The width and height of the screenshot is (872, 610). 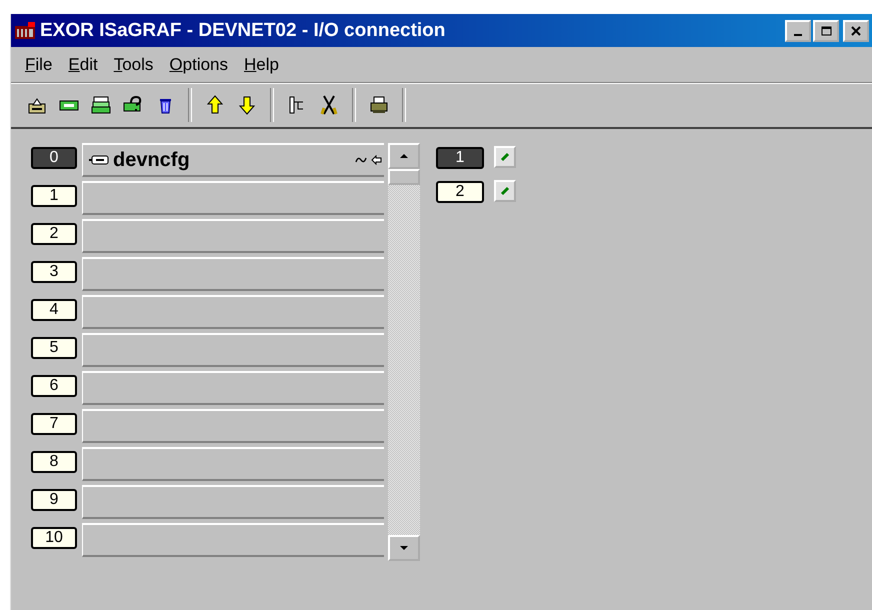 I want to click on menu-item: Help, so click(x=261, y=64).